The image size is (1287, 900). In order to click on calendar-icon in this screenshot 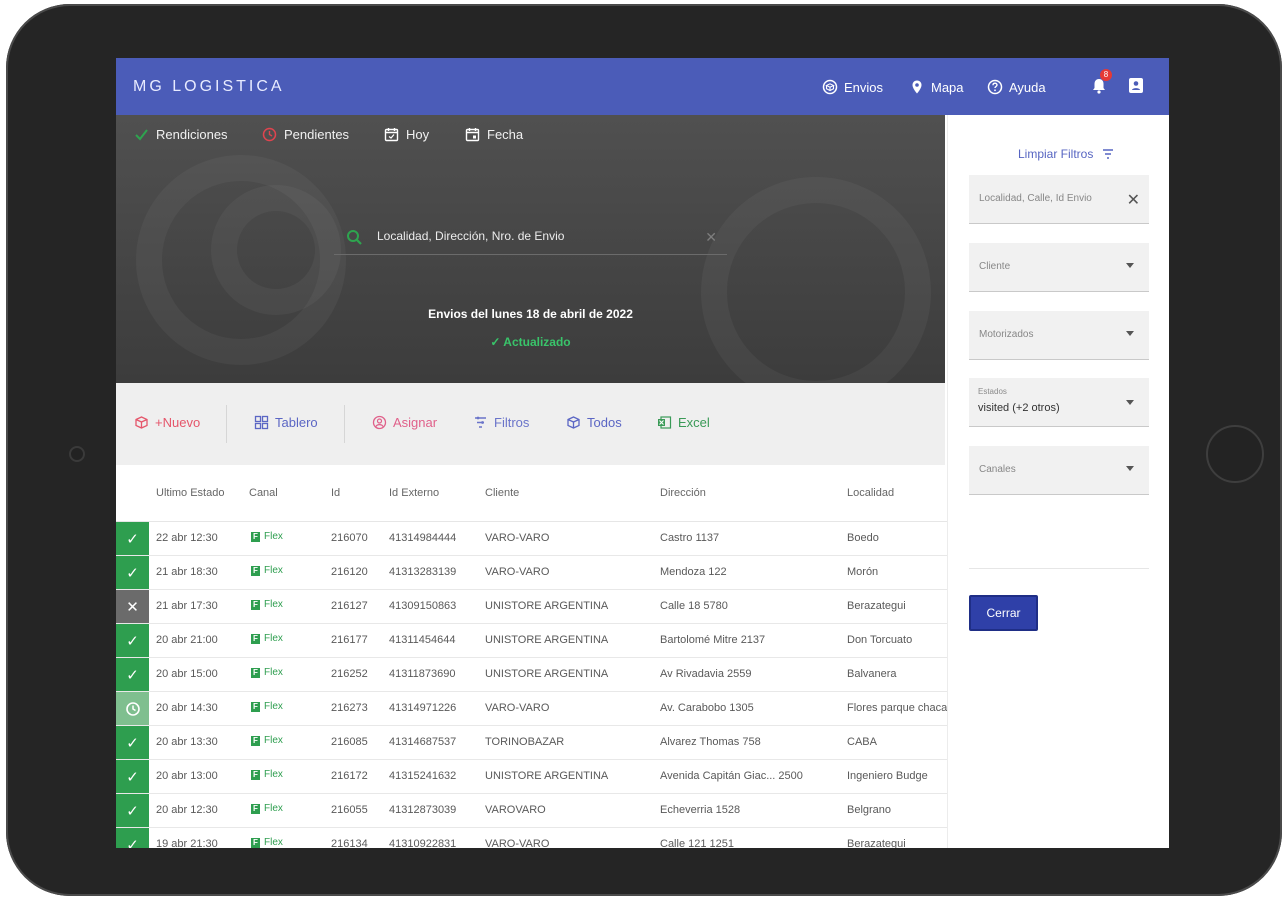, I will do `click(472, 135)`.